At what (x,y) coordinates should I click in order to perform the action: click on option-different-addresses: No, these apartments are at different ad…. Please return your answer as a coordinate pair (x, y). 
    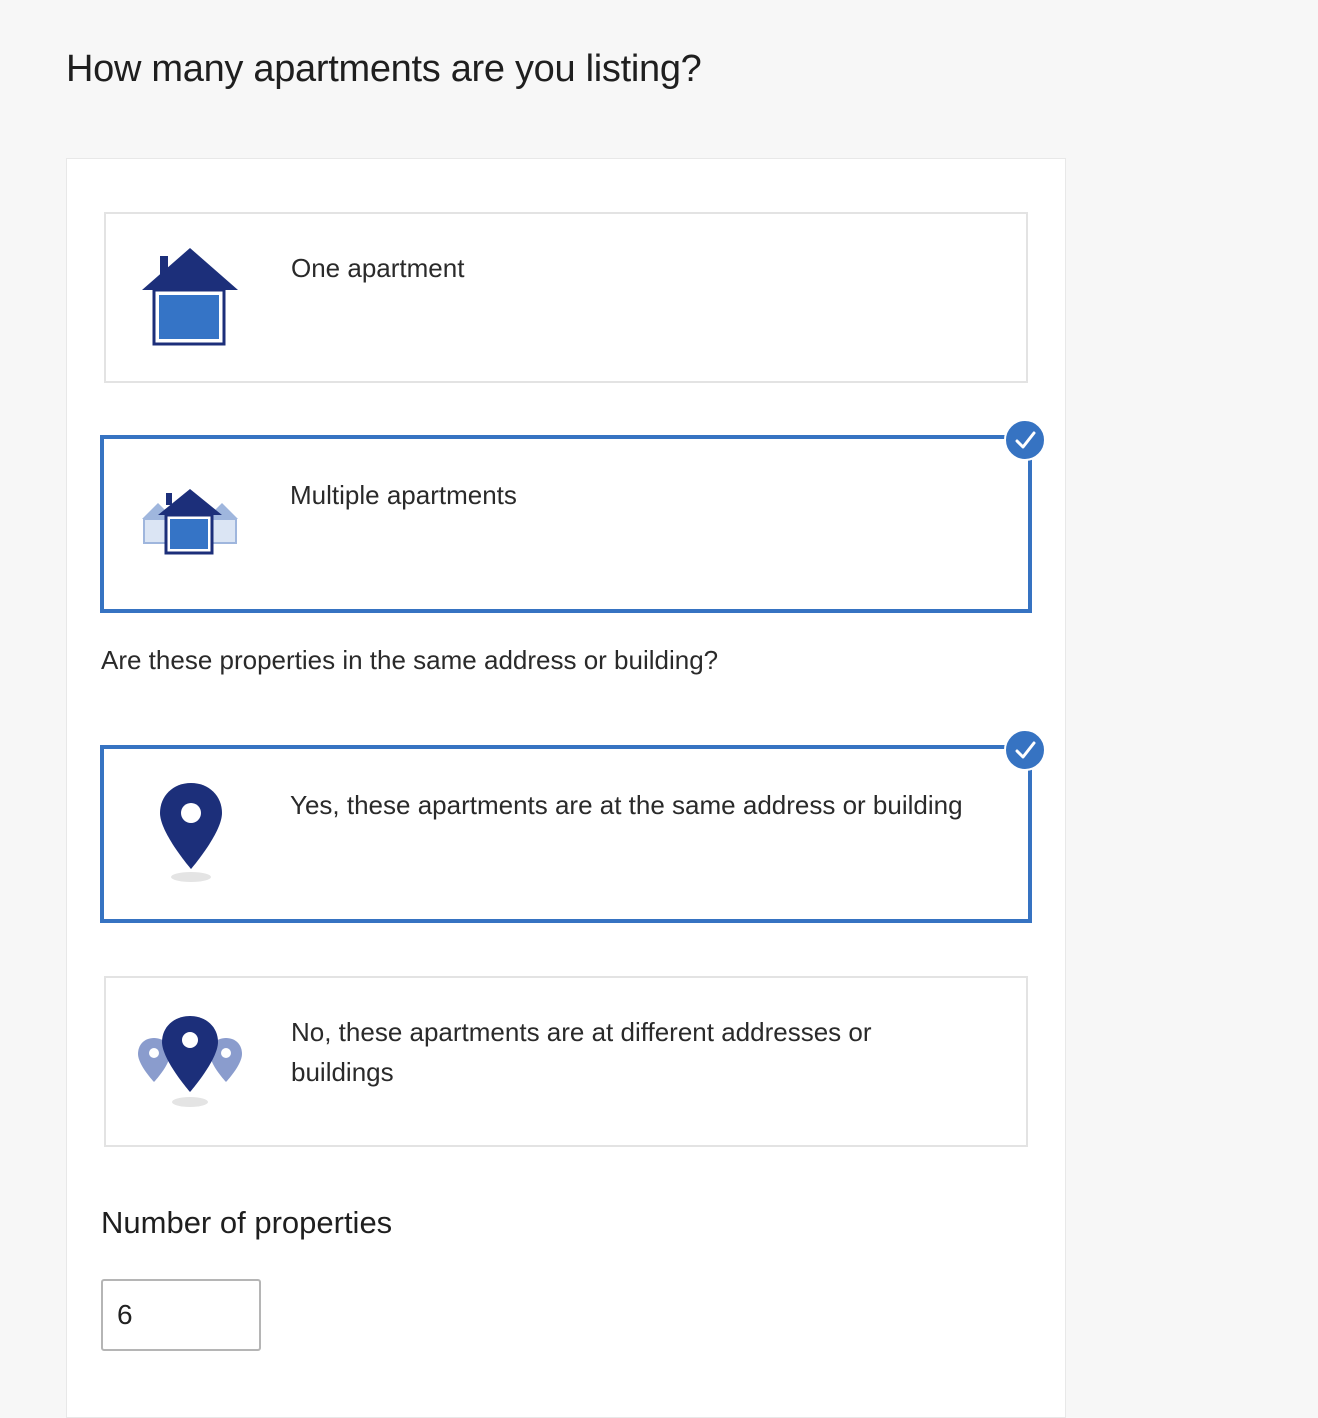
    Looking at the image, I should click on (566, 1061).